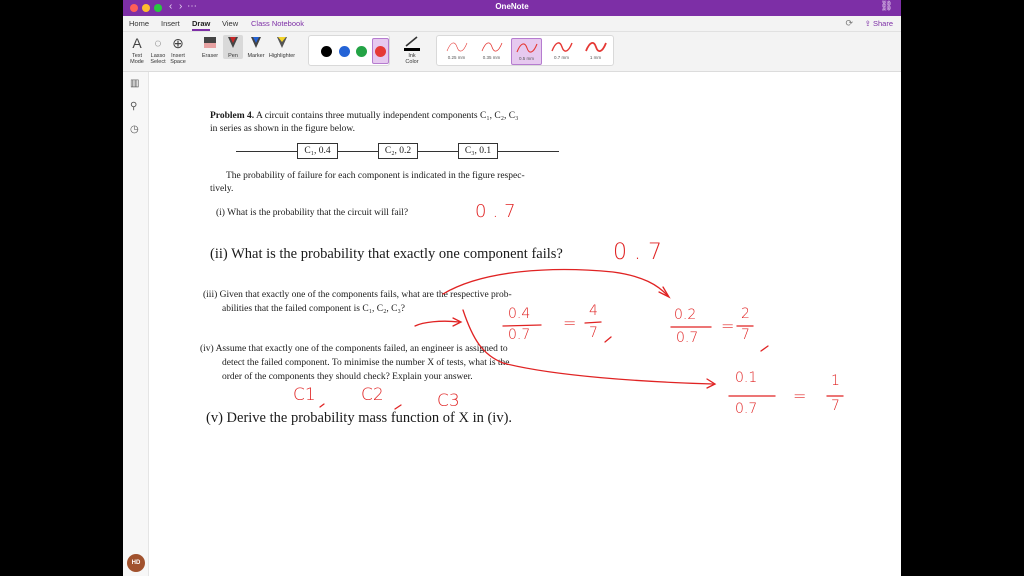 The width and height of the screenshot is (1024, 576). What do you see at coordinates (522, 325) in the screenshot?
I see `ink-frac1-bar` at bounding box center [522, 325].